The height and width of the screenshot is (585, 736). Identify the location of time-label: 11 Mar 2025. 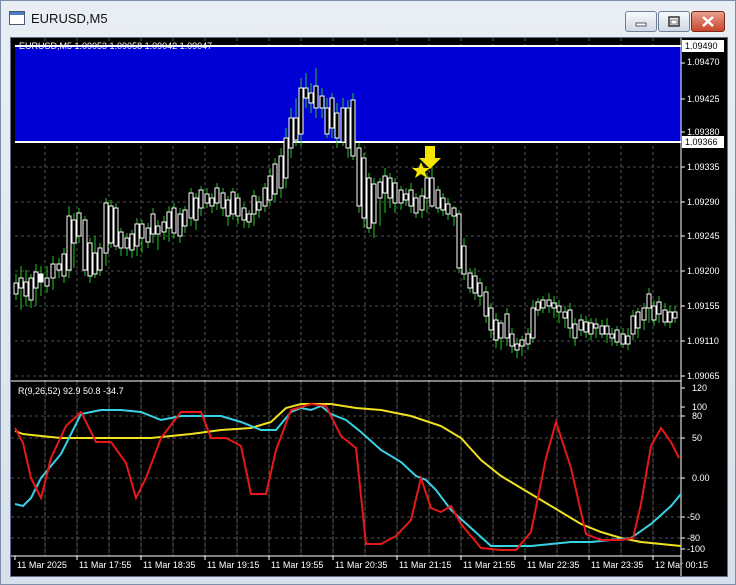
(42, 565).